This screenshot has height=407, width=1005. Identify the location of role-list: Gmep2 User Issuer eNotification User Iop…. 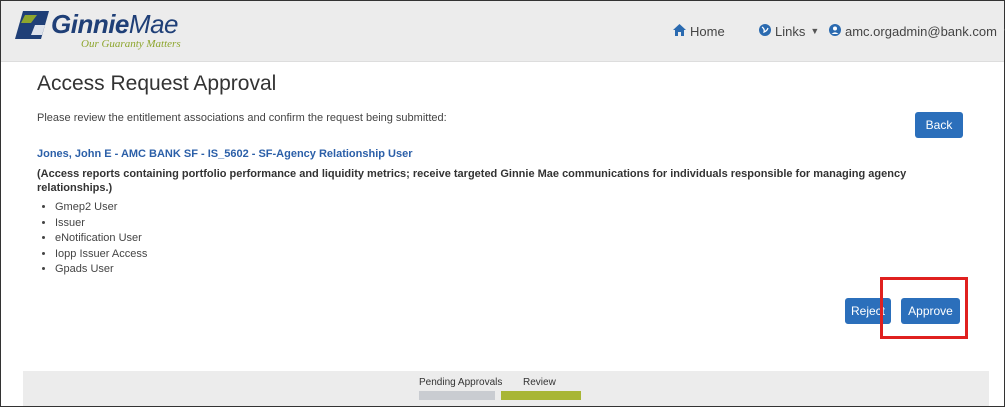
(92, 239).